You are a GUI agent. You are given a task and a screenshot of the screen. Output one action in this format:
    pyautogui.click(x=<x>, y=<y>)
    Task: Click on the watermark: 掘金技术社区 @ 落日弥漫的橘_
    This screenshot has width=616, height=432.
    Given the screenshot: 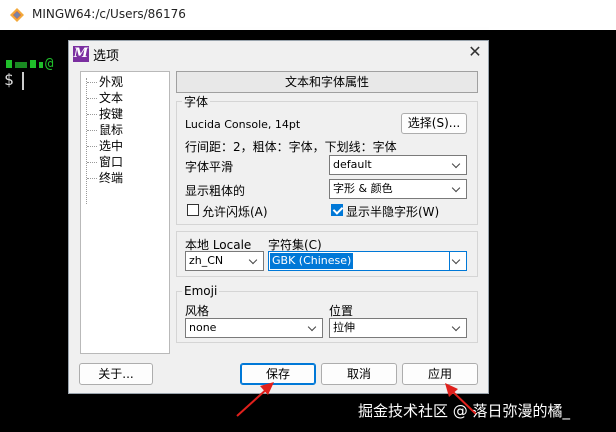 What is the action you would take?
    pyautogui.click(x=464, y=411)
    